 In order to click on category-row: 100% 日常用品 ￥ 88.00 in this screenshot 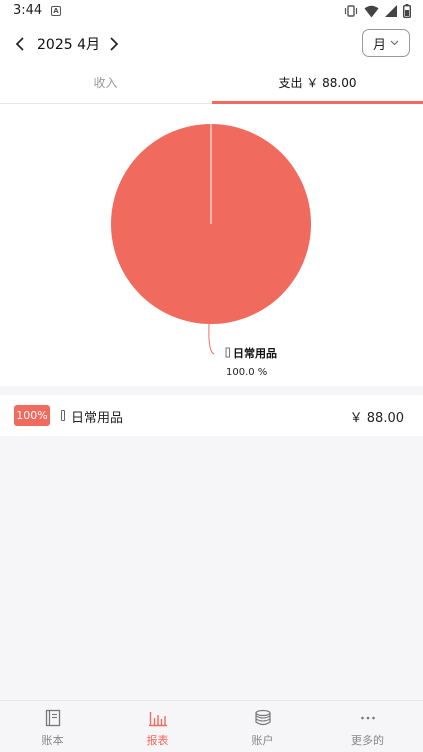, I will do `click(211, 415)`.